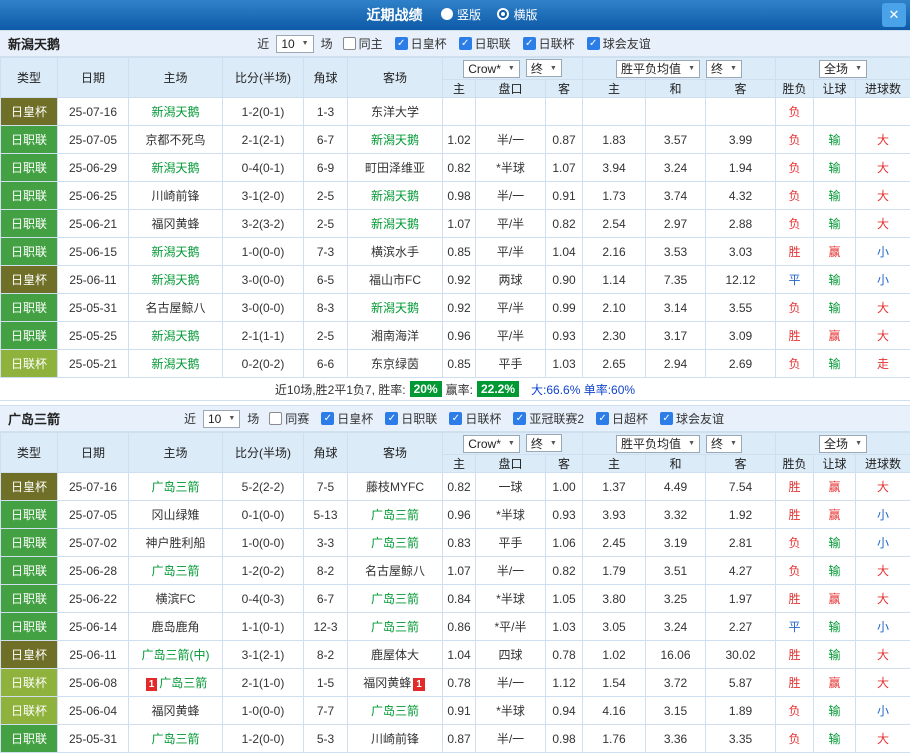  I want to click on radio-unselected-icon, so click(446, 14).